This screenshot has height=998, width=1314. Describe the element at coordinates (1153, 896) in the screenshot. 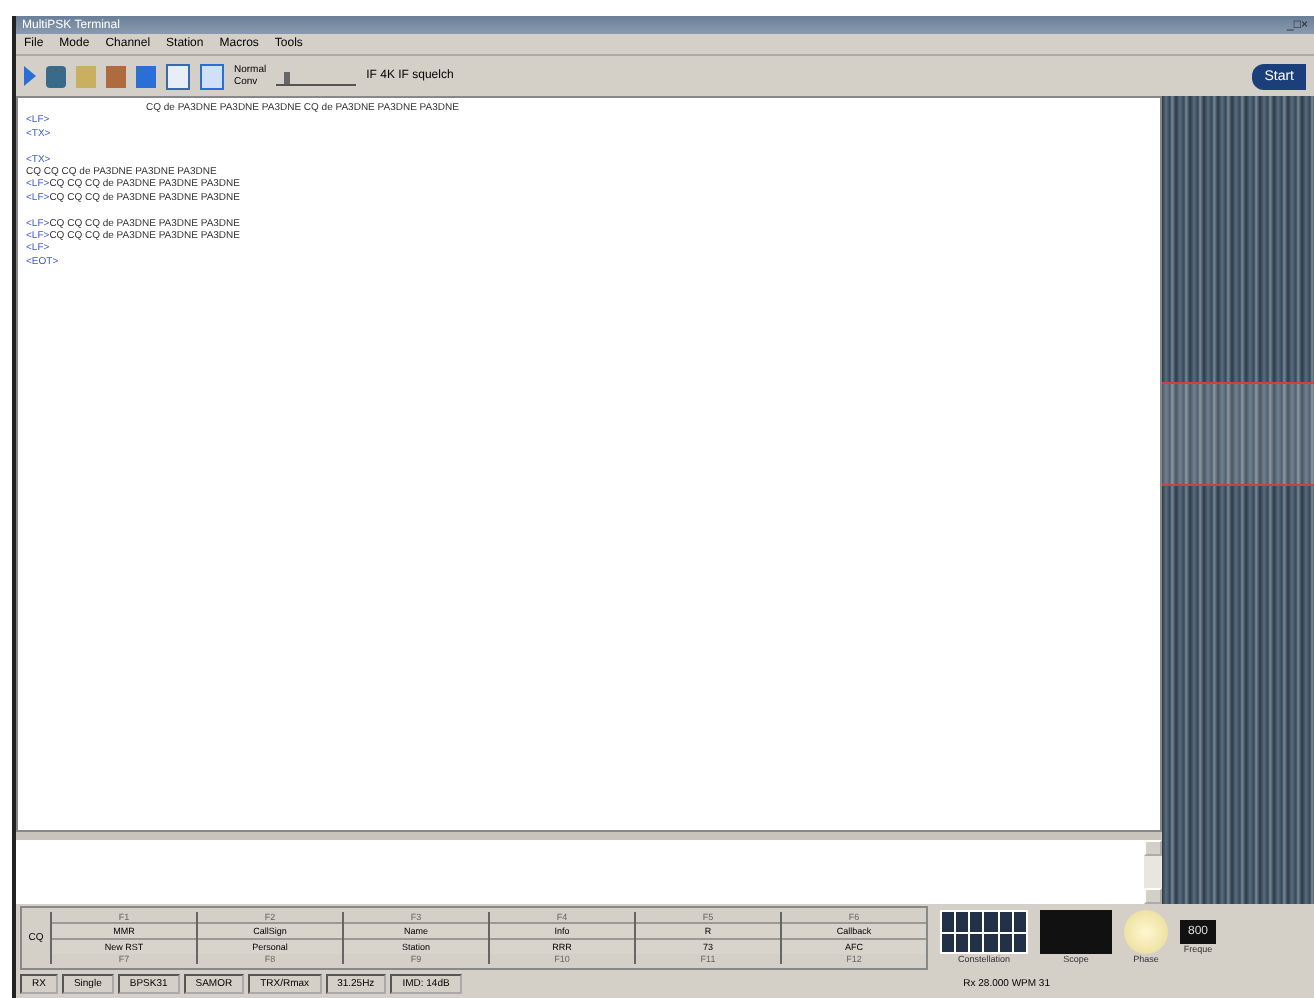

I see `scroll-down-icon` at that location.